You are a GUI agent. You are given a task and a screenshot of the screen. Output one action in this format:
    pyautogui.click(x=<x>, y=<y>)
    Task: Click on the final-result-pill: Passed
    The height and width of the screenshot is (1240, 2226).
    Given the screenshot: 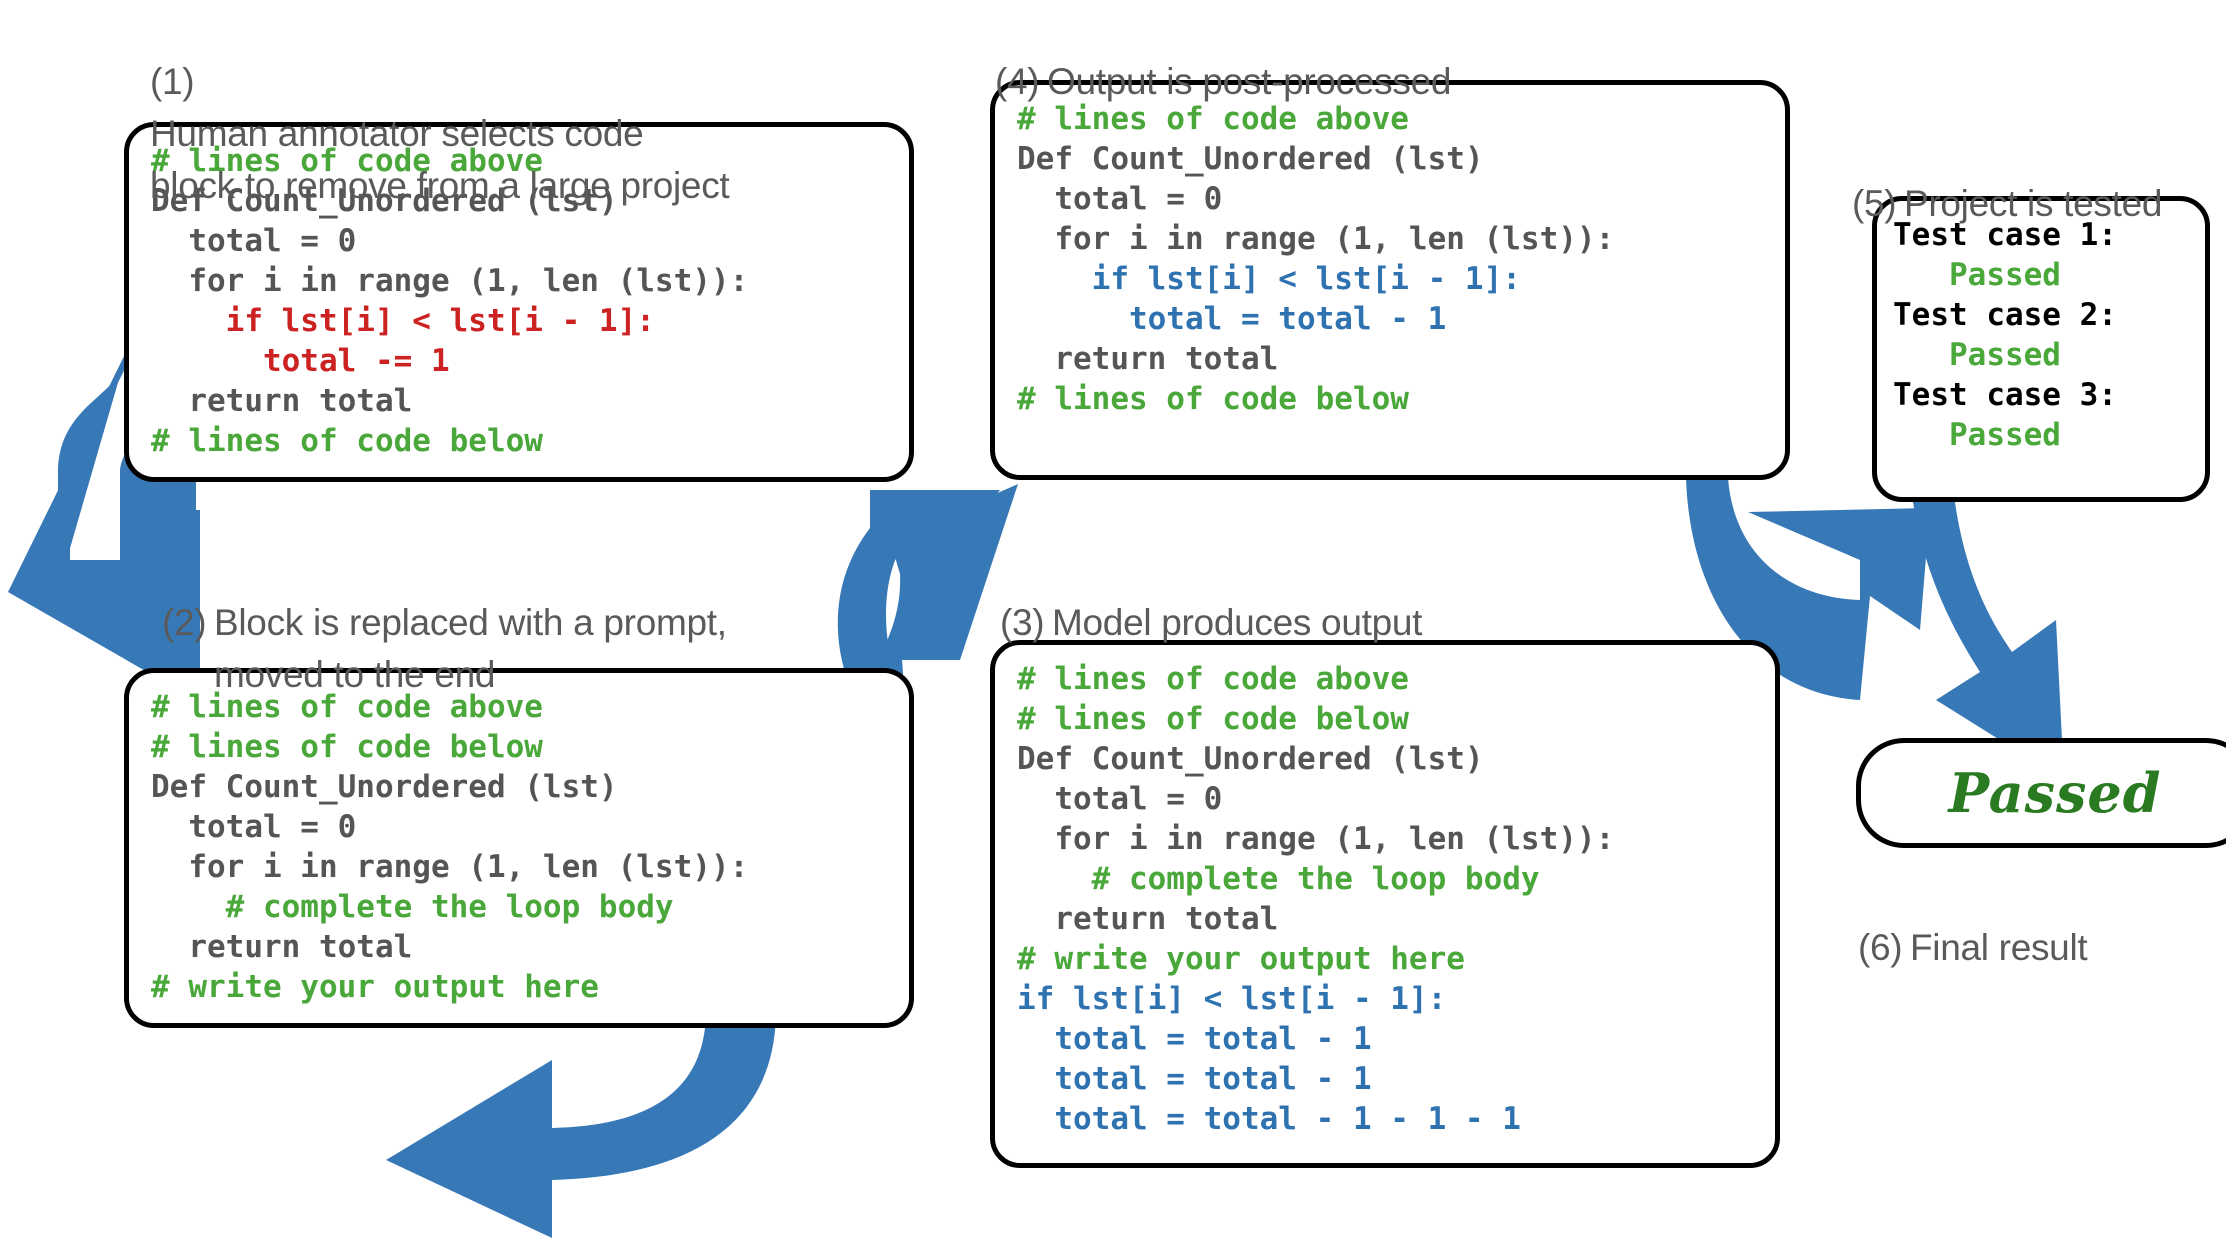 What is the action you would take?
    pyautogui.click(x=2041, y=793)
    